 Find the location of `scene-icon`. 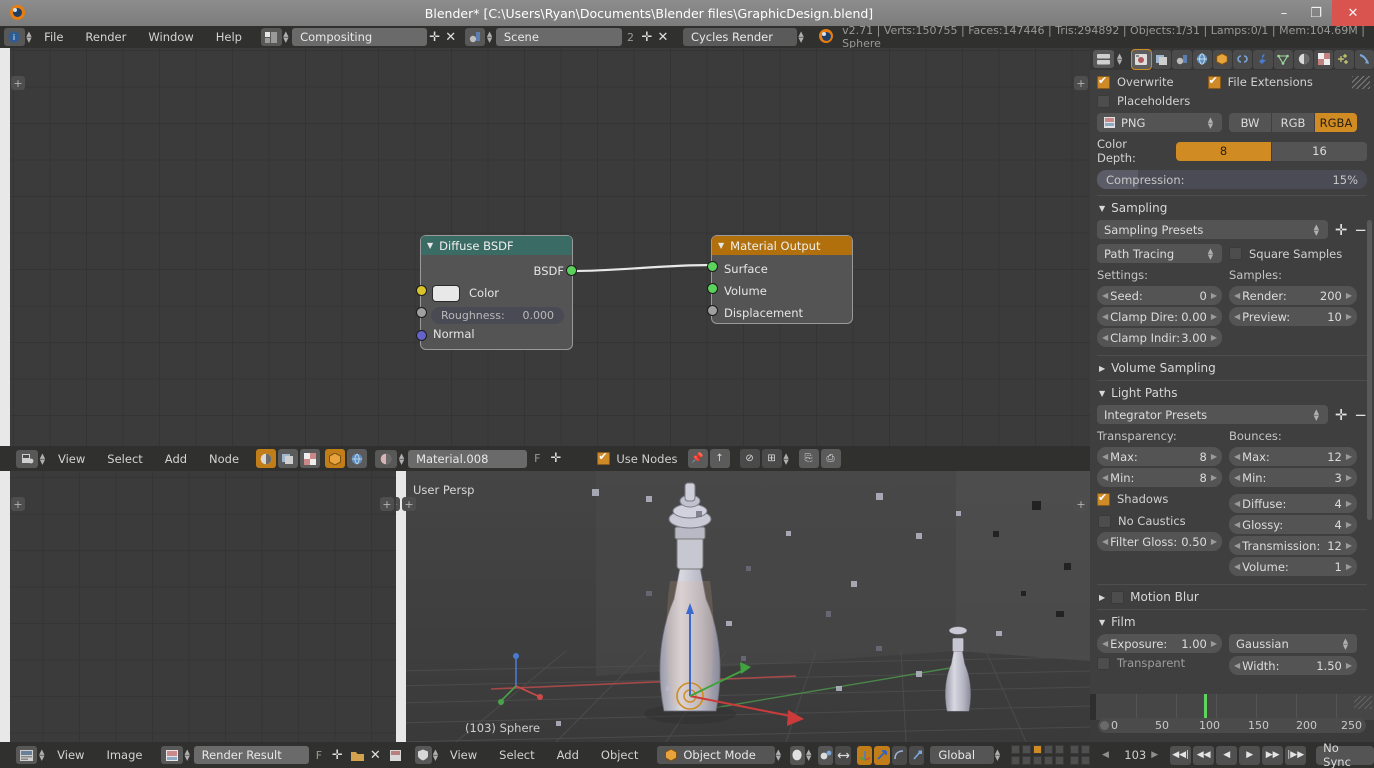

scene-icon is located at coordinates (475, 37).